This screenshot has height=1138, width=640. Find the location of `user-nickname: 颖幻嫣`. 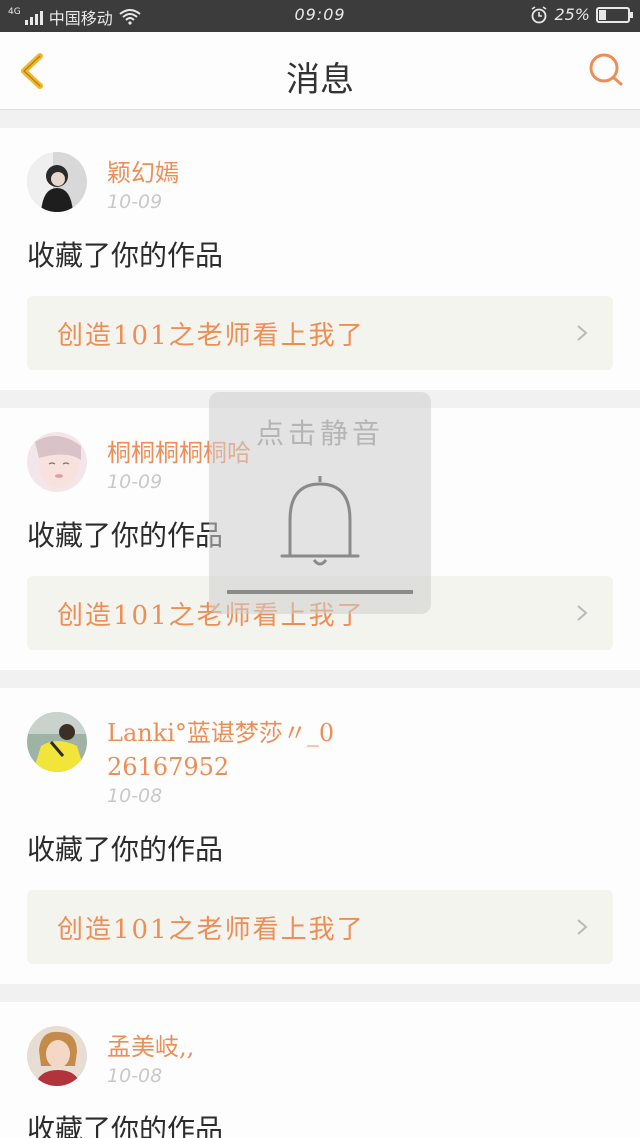

user-nickname: 颖幻嫣 is located at coordinates (143, 173).